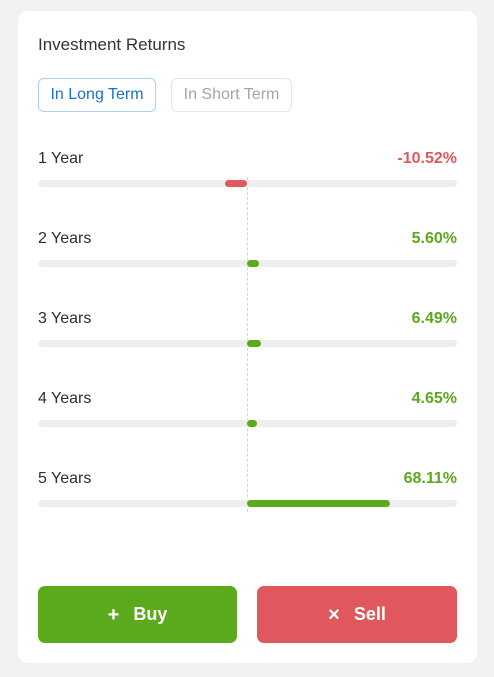 The height and width of the screenshot is (677, 494). What do you see at coordinates (334, 614) in the screenshot?
I see `close-icon: ×` at bounding box center [334, 614].